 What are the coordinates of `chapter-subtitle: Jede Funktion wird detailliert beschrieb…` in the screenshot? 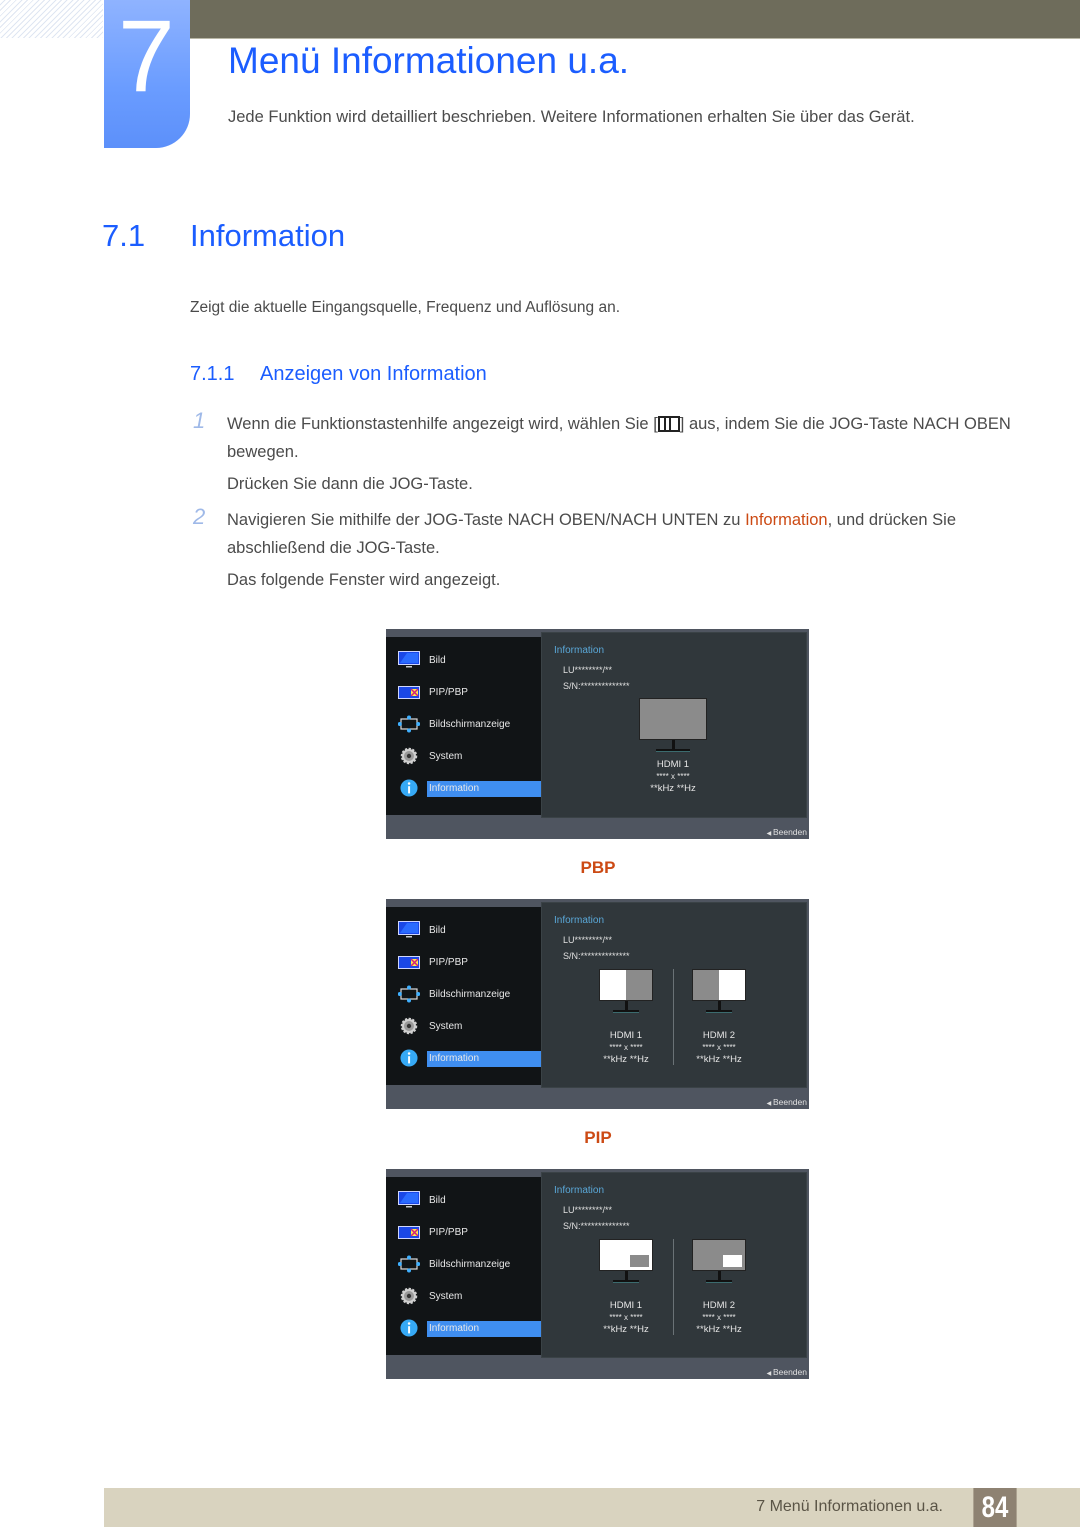 It's located at (571, 117).